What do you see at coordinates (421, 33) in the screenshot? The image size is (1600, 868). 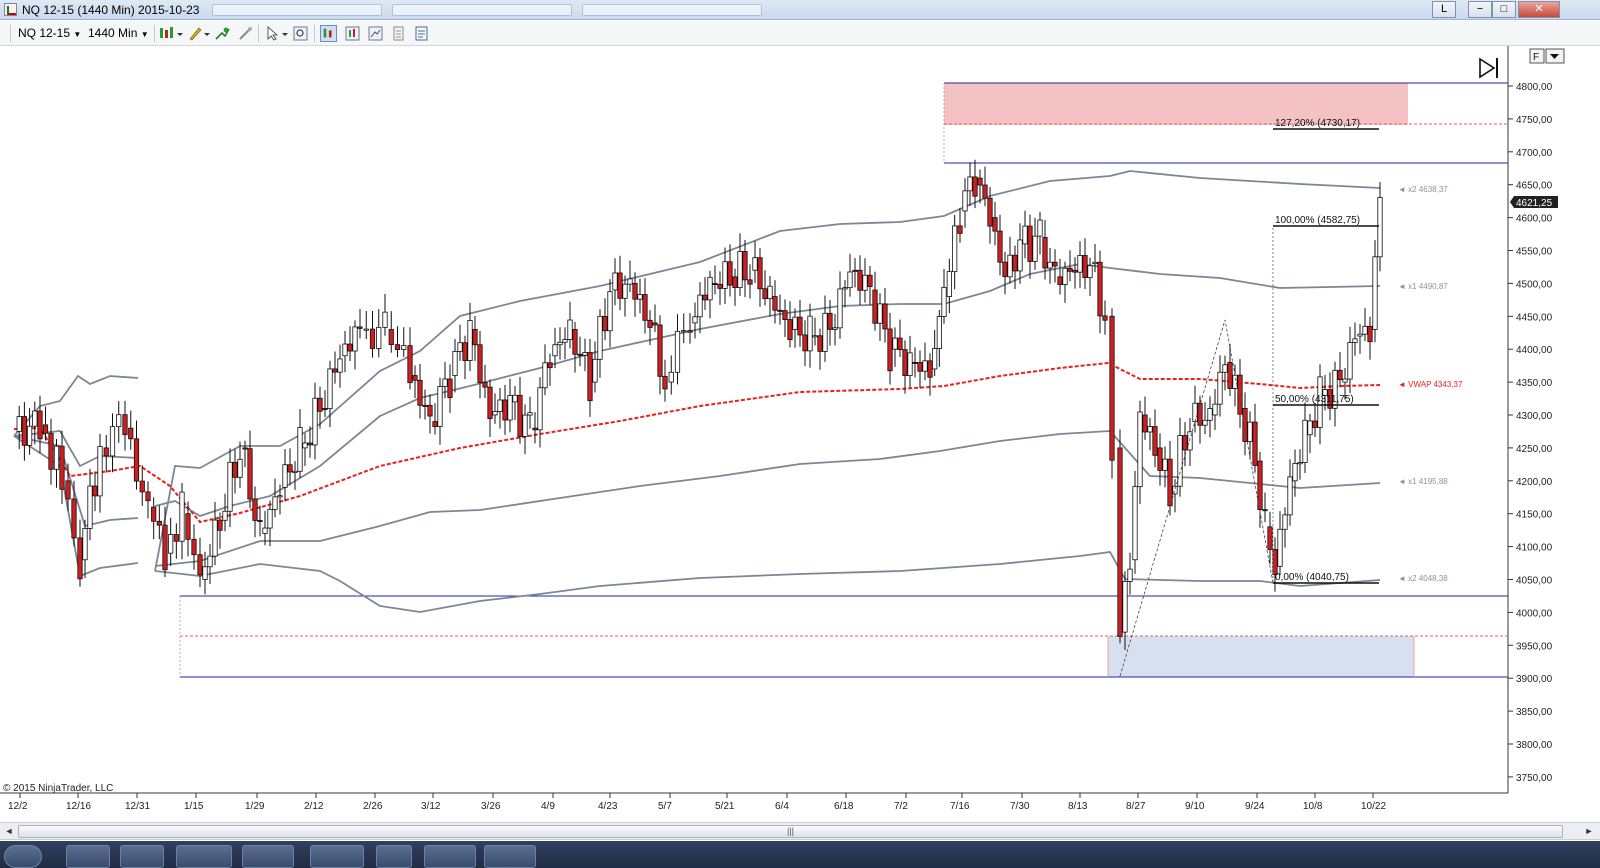 I see `strategy-icon` at bounding box center [421, 33].